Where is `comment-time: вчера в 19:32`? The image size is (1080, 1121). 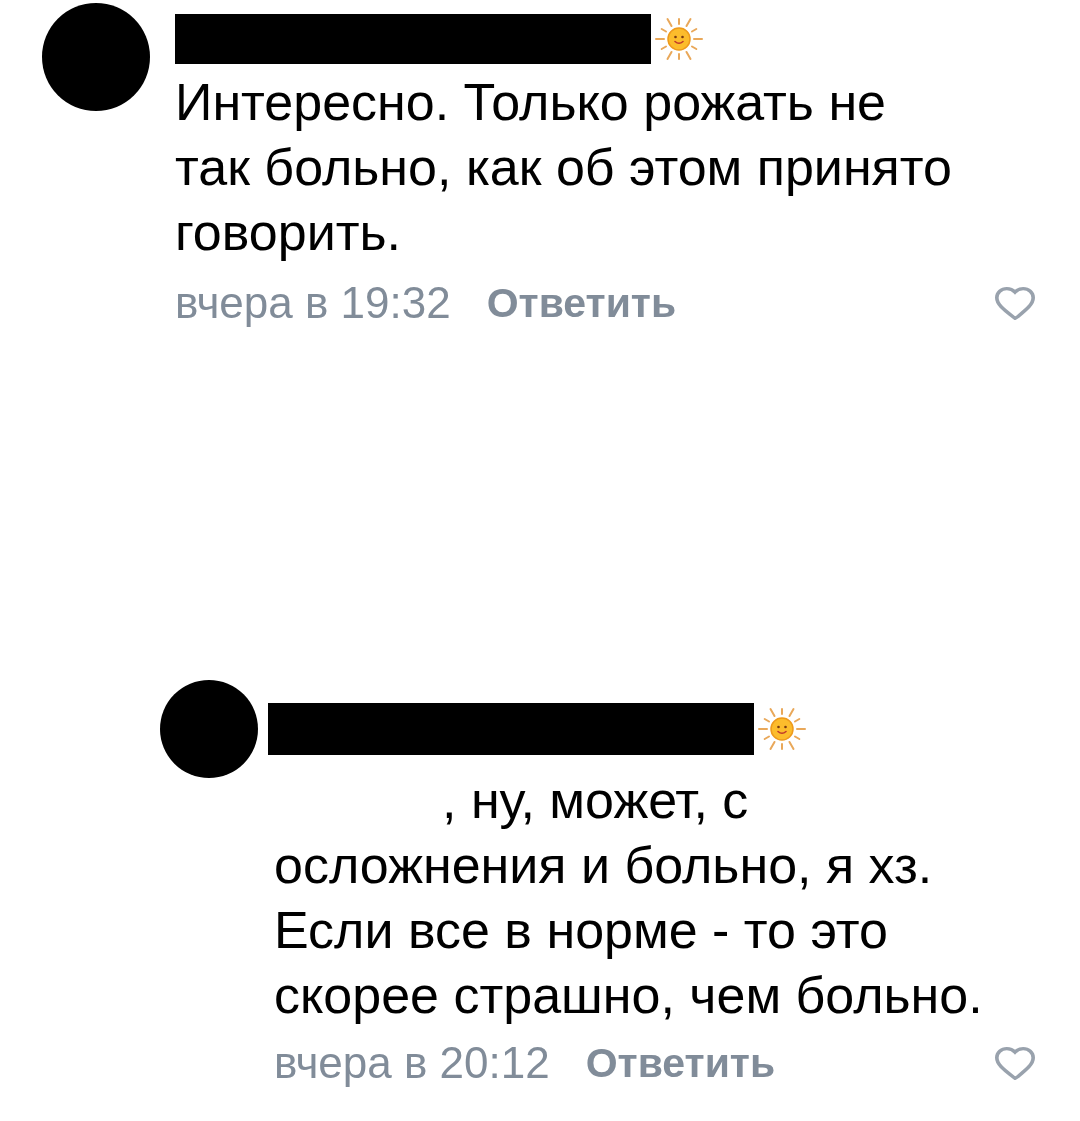 comment-time: вчера в 19:32 is located at coordinates (313, 303).